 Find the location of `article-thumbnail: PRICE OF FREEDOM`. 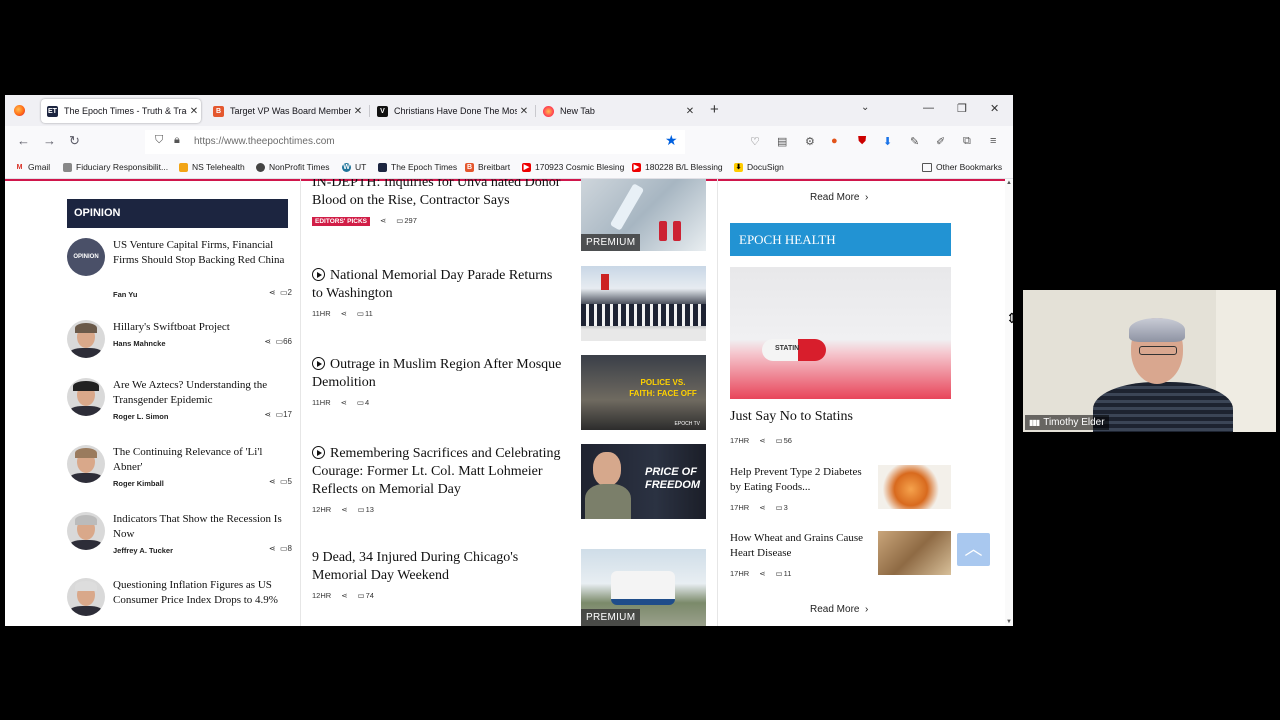

article-thumbnail: PRICE OF FREEDOM is located at coordinates (643, 481).